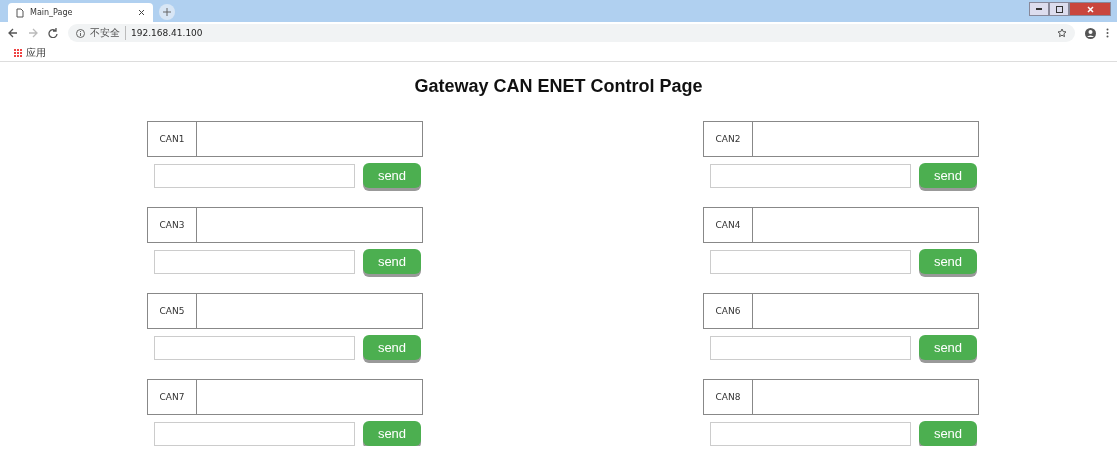 Image resolution: width=1117 pixels, height=454 pixels. What do you see at coordinates (728, 139) in the screenshot?
I see `channel-label: CAN2` at bounding box center [728, 139].